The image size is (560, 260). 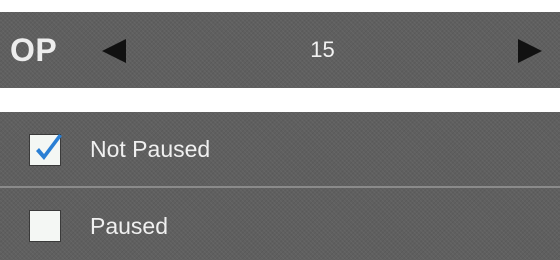 I want to click on checkmark-icon, so click(x=49, y=147).